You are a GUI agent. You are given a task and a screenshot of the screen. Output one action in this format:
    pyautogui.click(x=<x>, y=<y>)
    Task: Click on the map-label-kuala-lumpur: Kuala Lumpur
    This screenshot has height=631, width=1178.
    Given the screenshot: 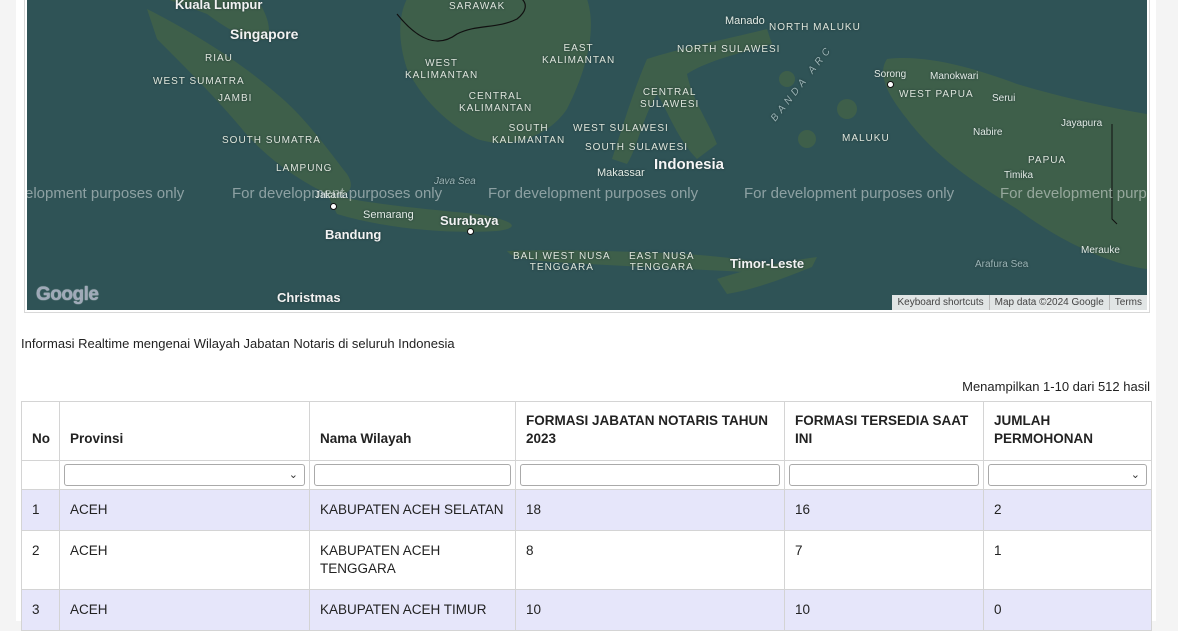 What is the action you would take?
    pyautogui.click(x=219, y=6)
    